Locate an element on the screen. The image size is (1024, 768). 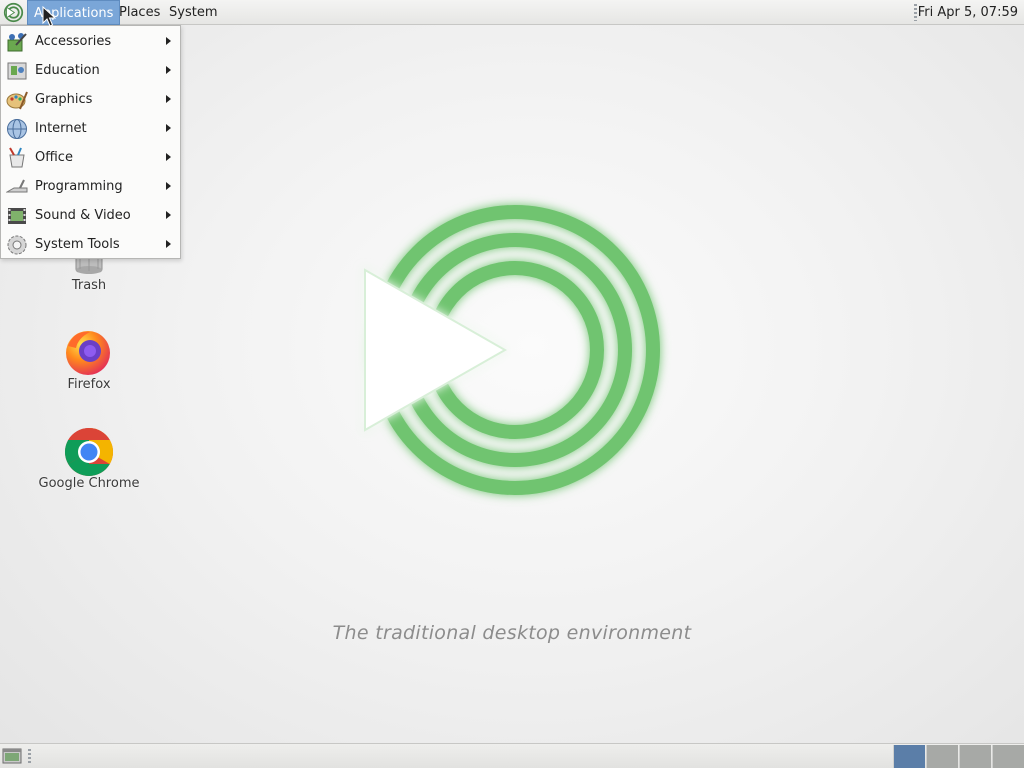
system-tools-icon is located at coordinates (17, 245).